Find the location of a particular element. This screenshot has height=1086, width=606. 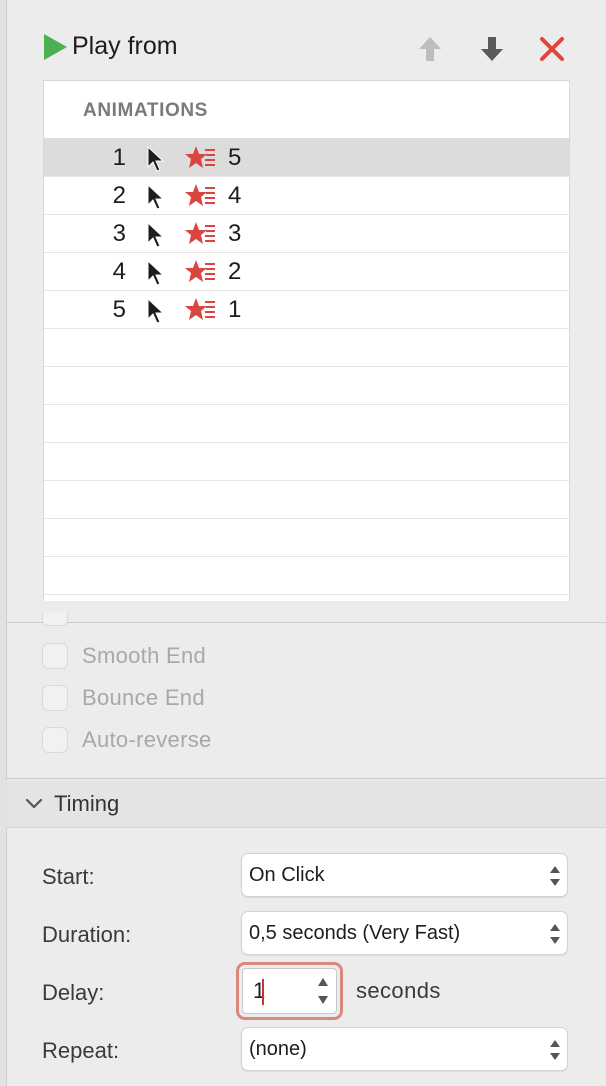

animation-row: 2 4 is located at coordinates (306, 196).